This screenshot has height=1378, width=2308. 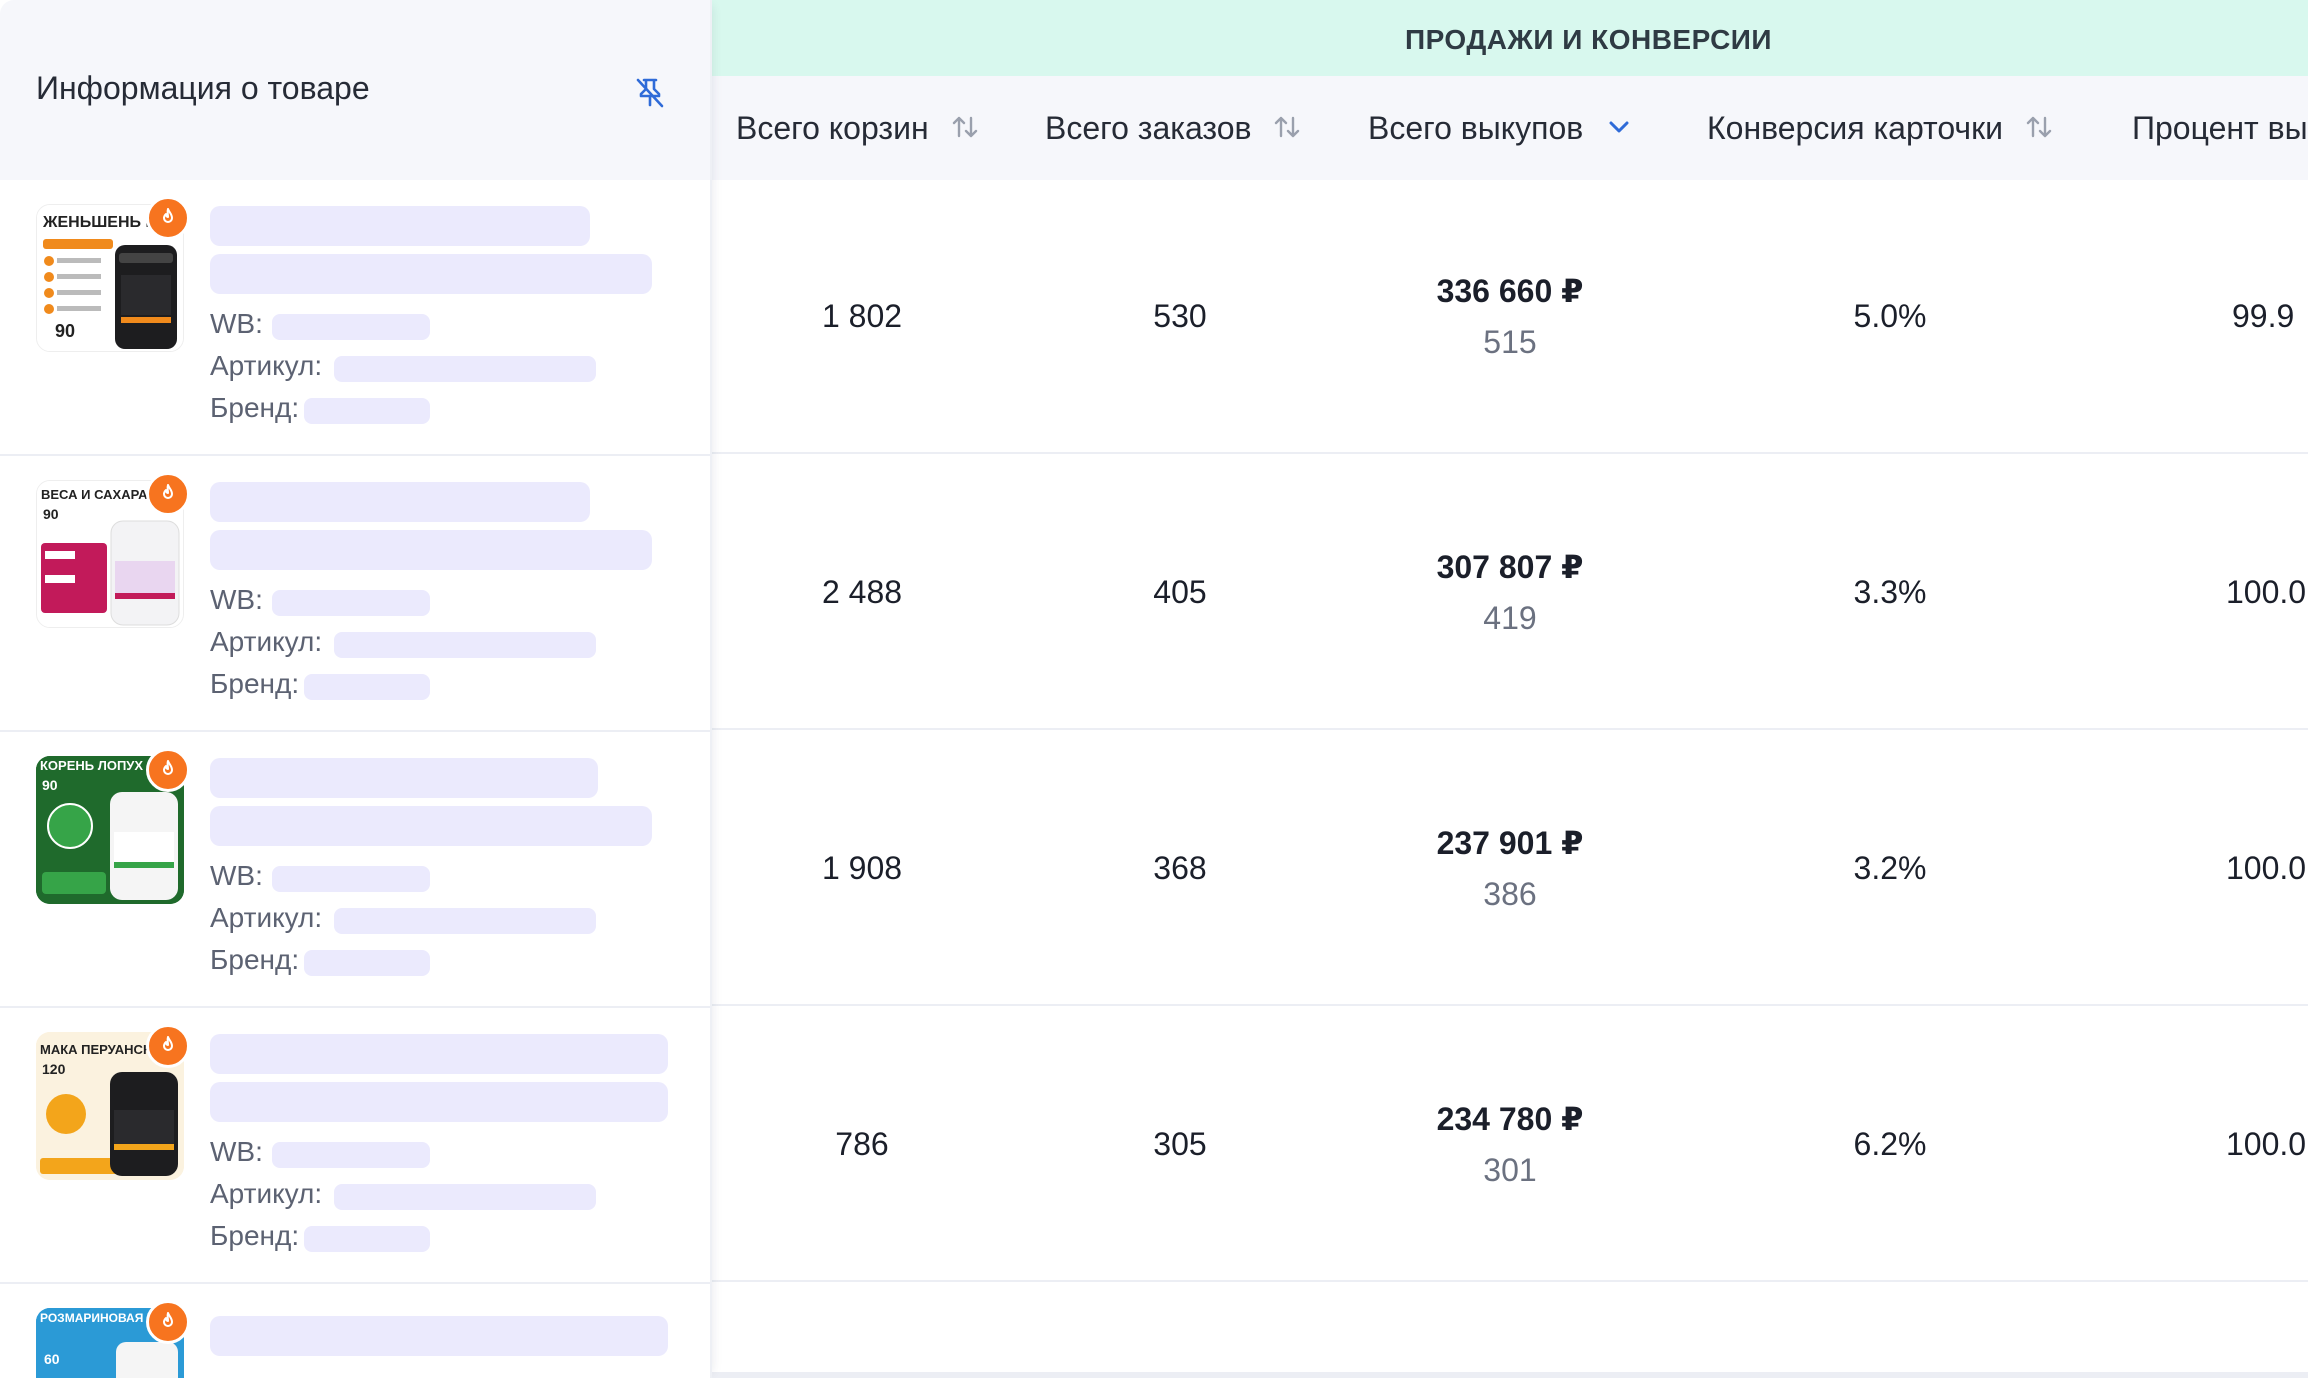 I want to click on column-header-label: Процент вы, so click(x=2220, y=128).